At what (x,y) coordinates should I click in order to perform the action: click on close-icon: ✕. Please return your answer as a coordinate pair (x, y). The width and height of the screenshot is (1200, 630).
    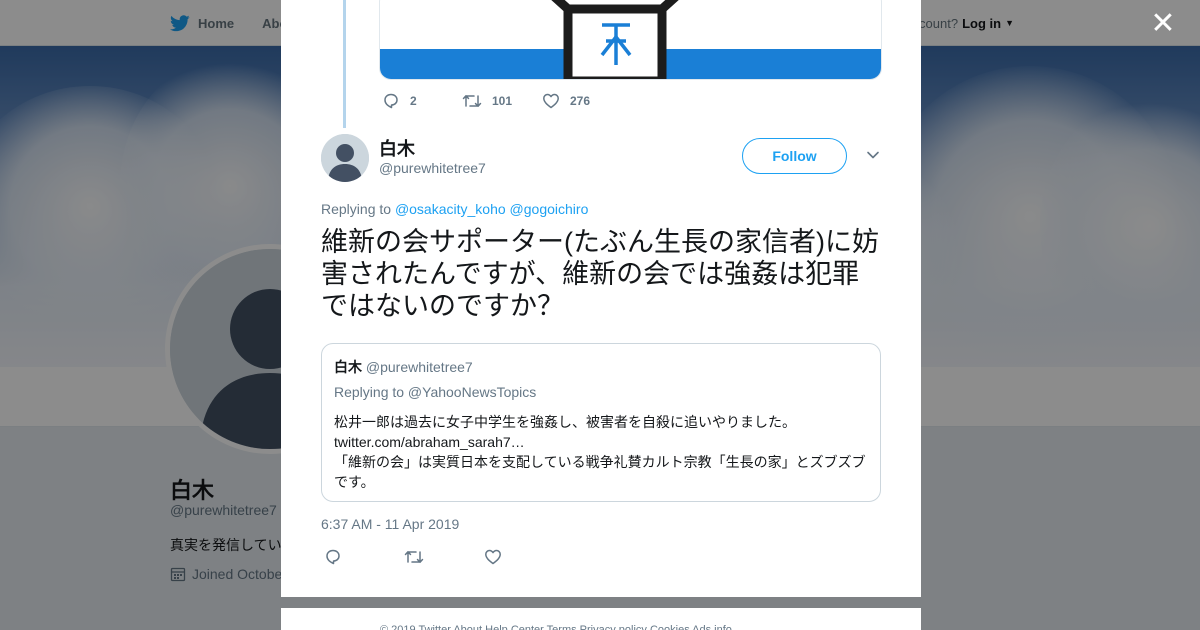
    Looking at the image, I should click on (1163, 24).